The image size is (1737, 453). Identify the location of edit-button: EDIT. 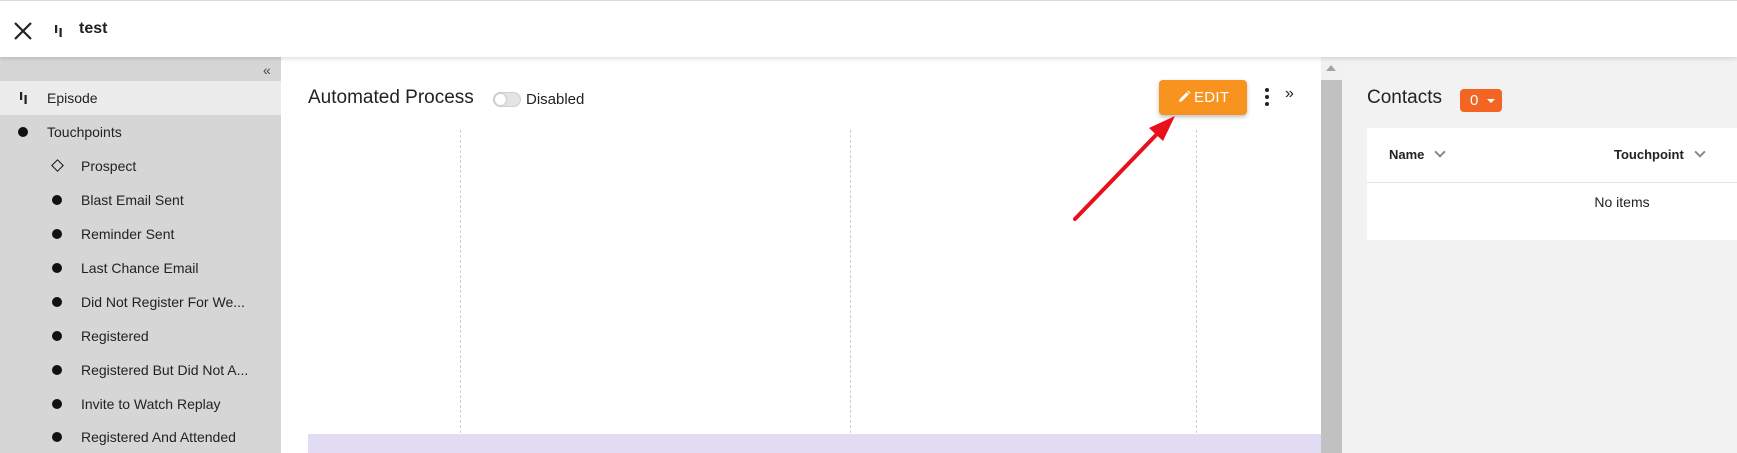
(1203, 97).